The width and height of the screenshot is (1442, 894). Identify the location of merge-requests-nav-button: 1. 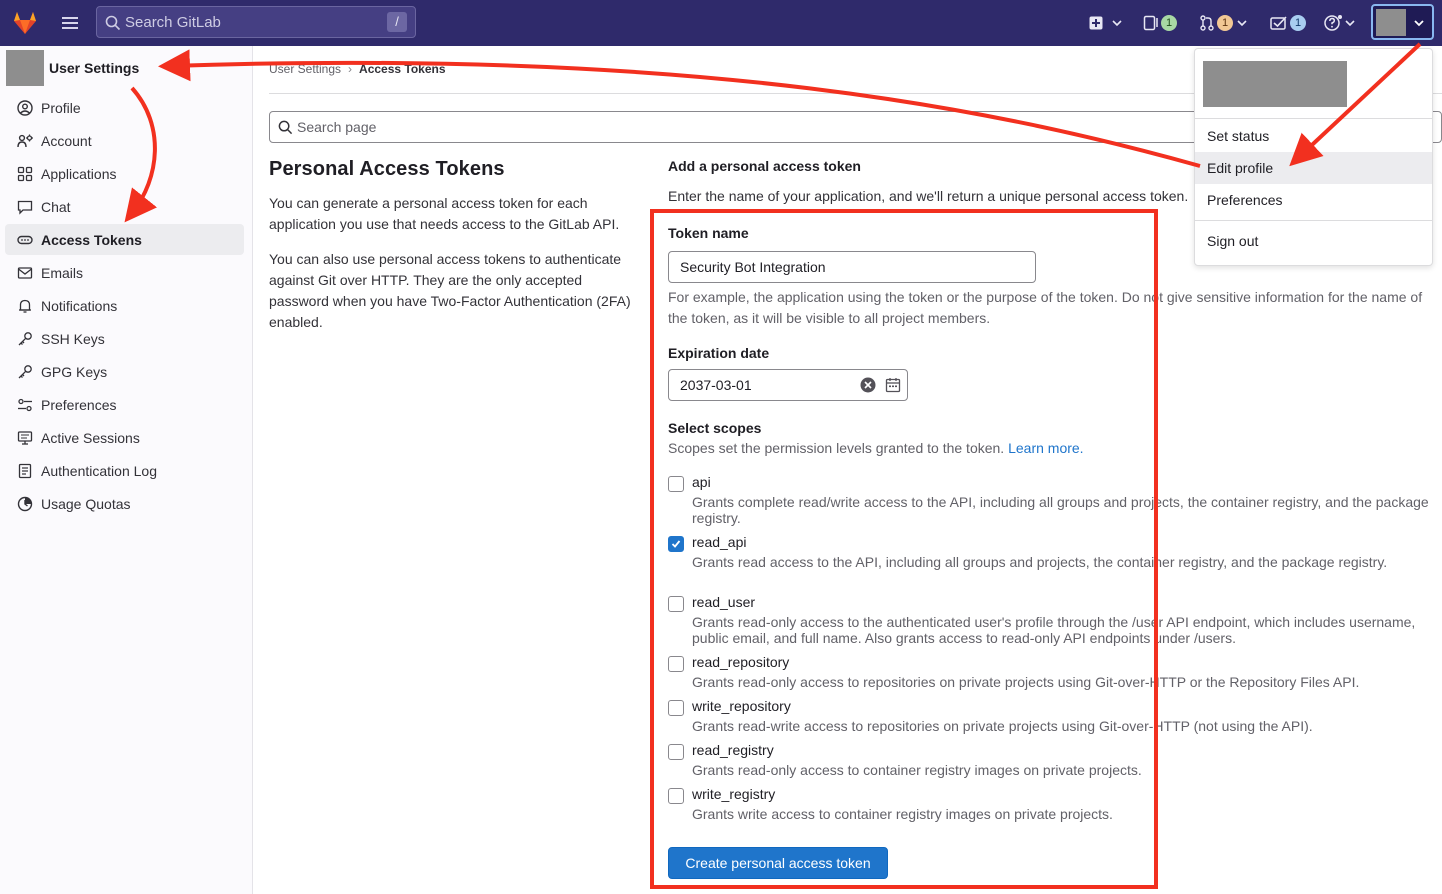
(1223, 23).